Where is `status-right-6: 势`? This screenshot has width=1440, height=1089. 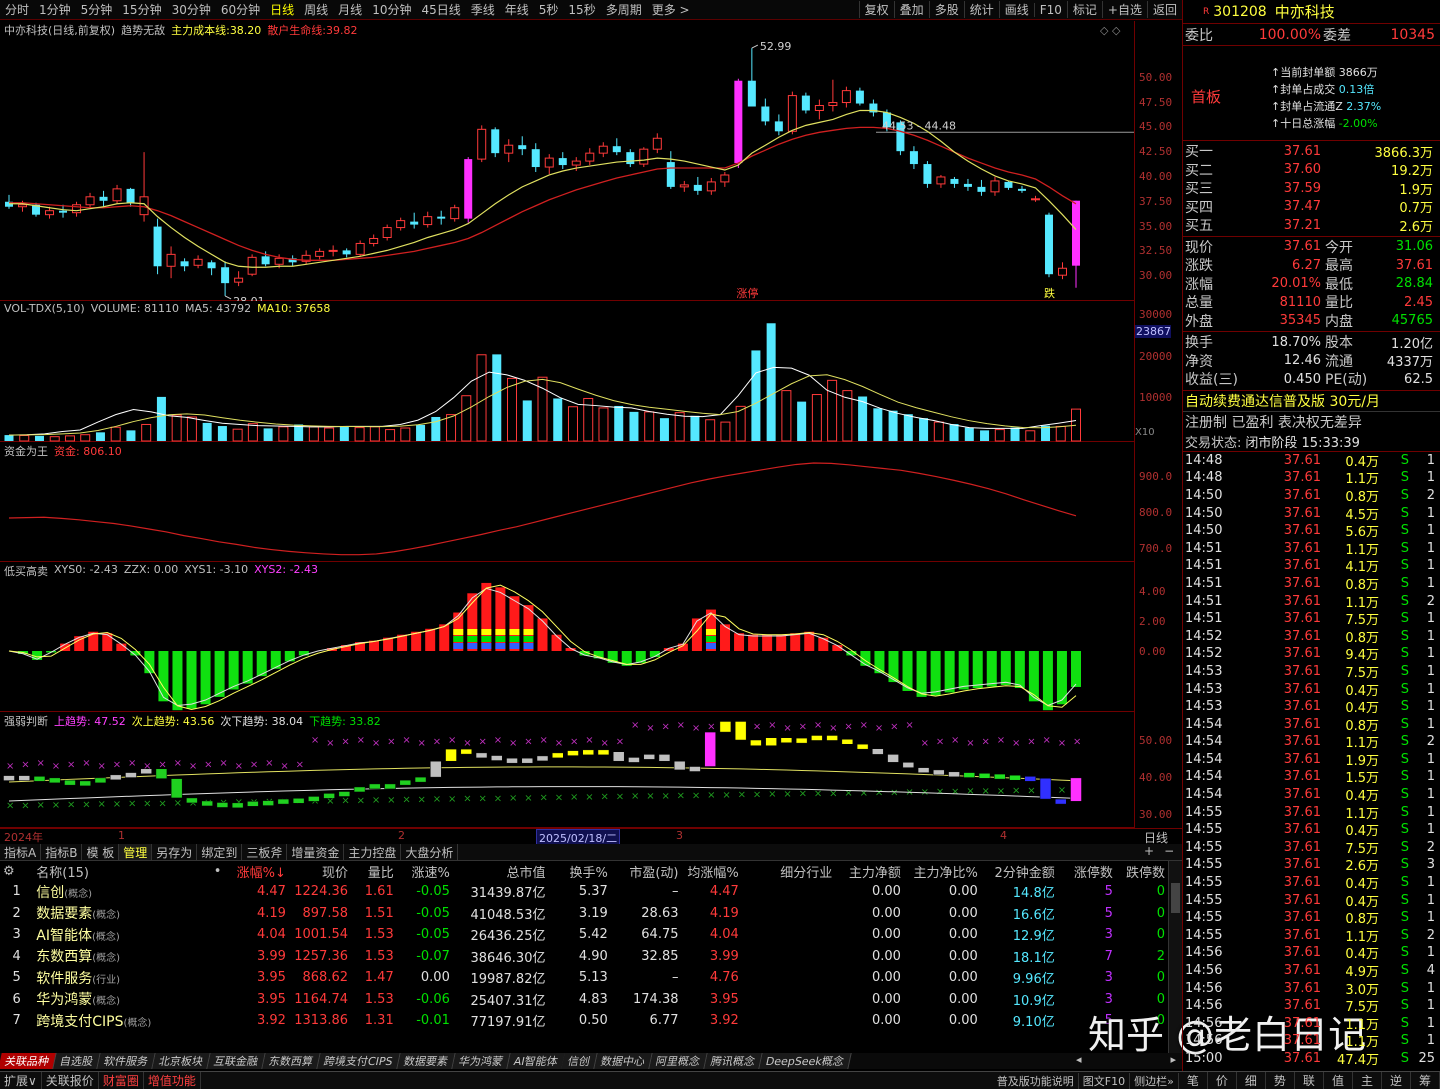
status-right-6: 势 is located at coordinates (1280, 1080).